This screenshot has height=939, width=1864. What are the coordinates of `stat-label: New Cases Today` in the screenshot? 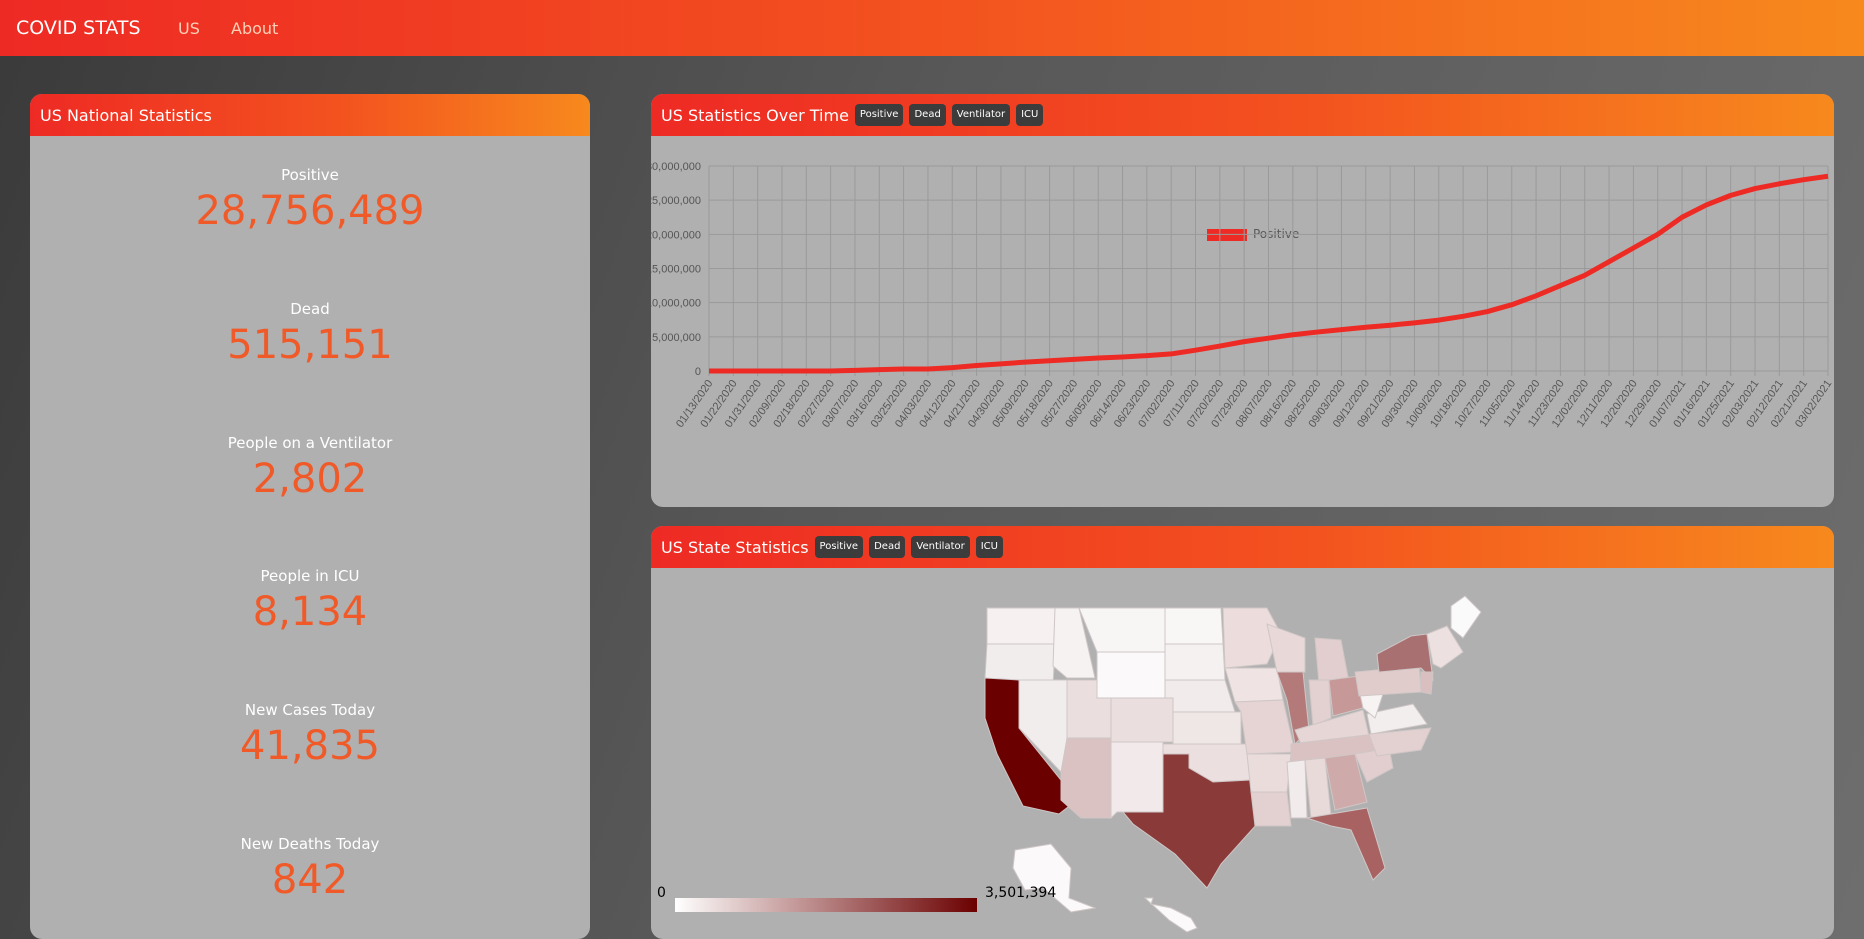 It's located at (310, 710).